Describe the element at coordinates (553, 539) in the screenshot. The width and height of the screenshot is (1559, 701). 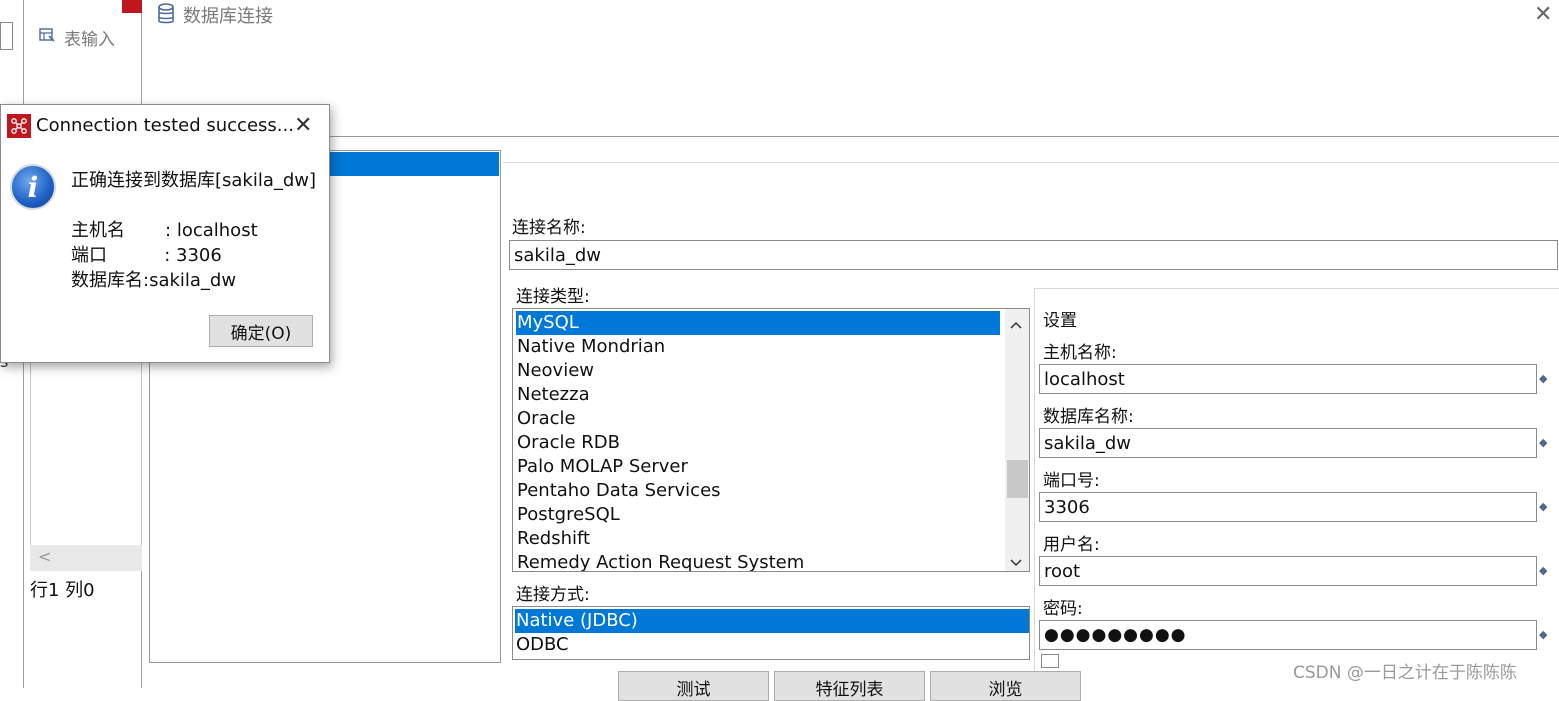
I see `list-item-type: Redshift` at that location.